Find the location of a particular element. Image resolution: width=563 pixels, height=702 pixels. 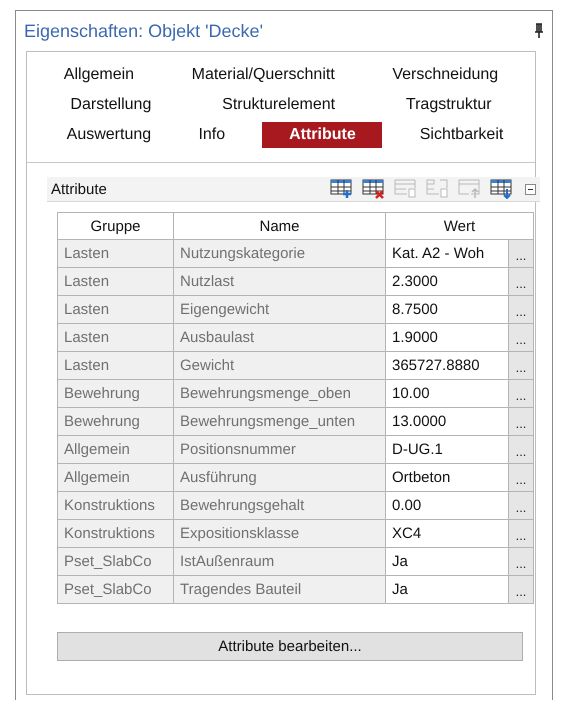

table-cell: Eigengewicht is located at coordinates (280, 310).